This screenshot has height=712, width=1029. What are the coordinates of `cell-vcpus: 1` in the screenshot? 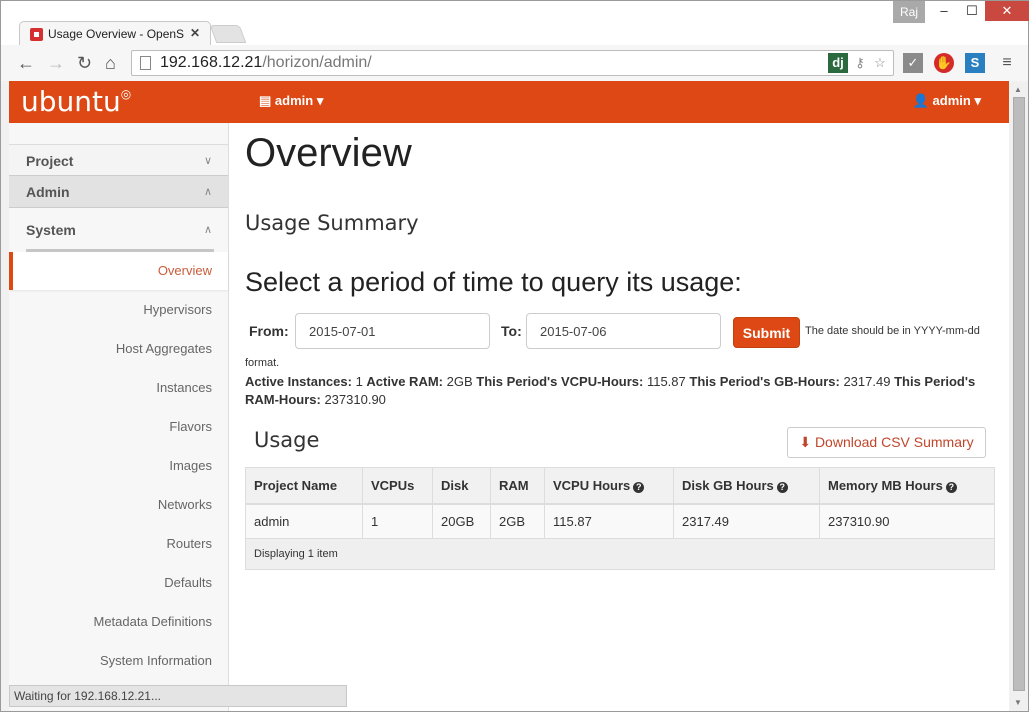 It's located at (397, 521).